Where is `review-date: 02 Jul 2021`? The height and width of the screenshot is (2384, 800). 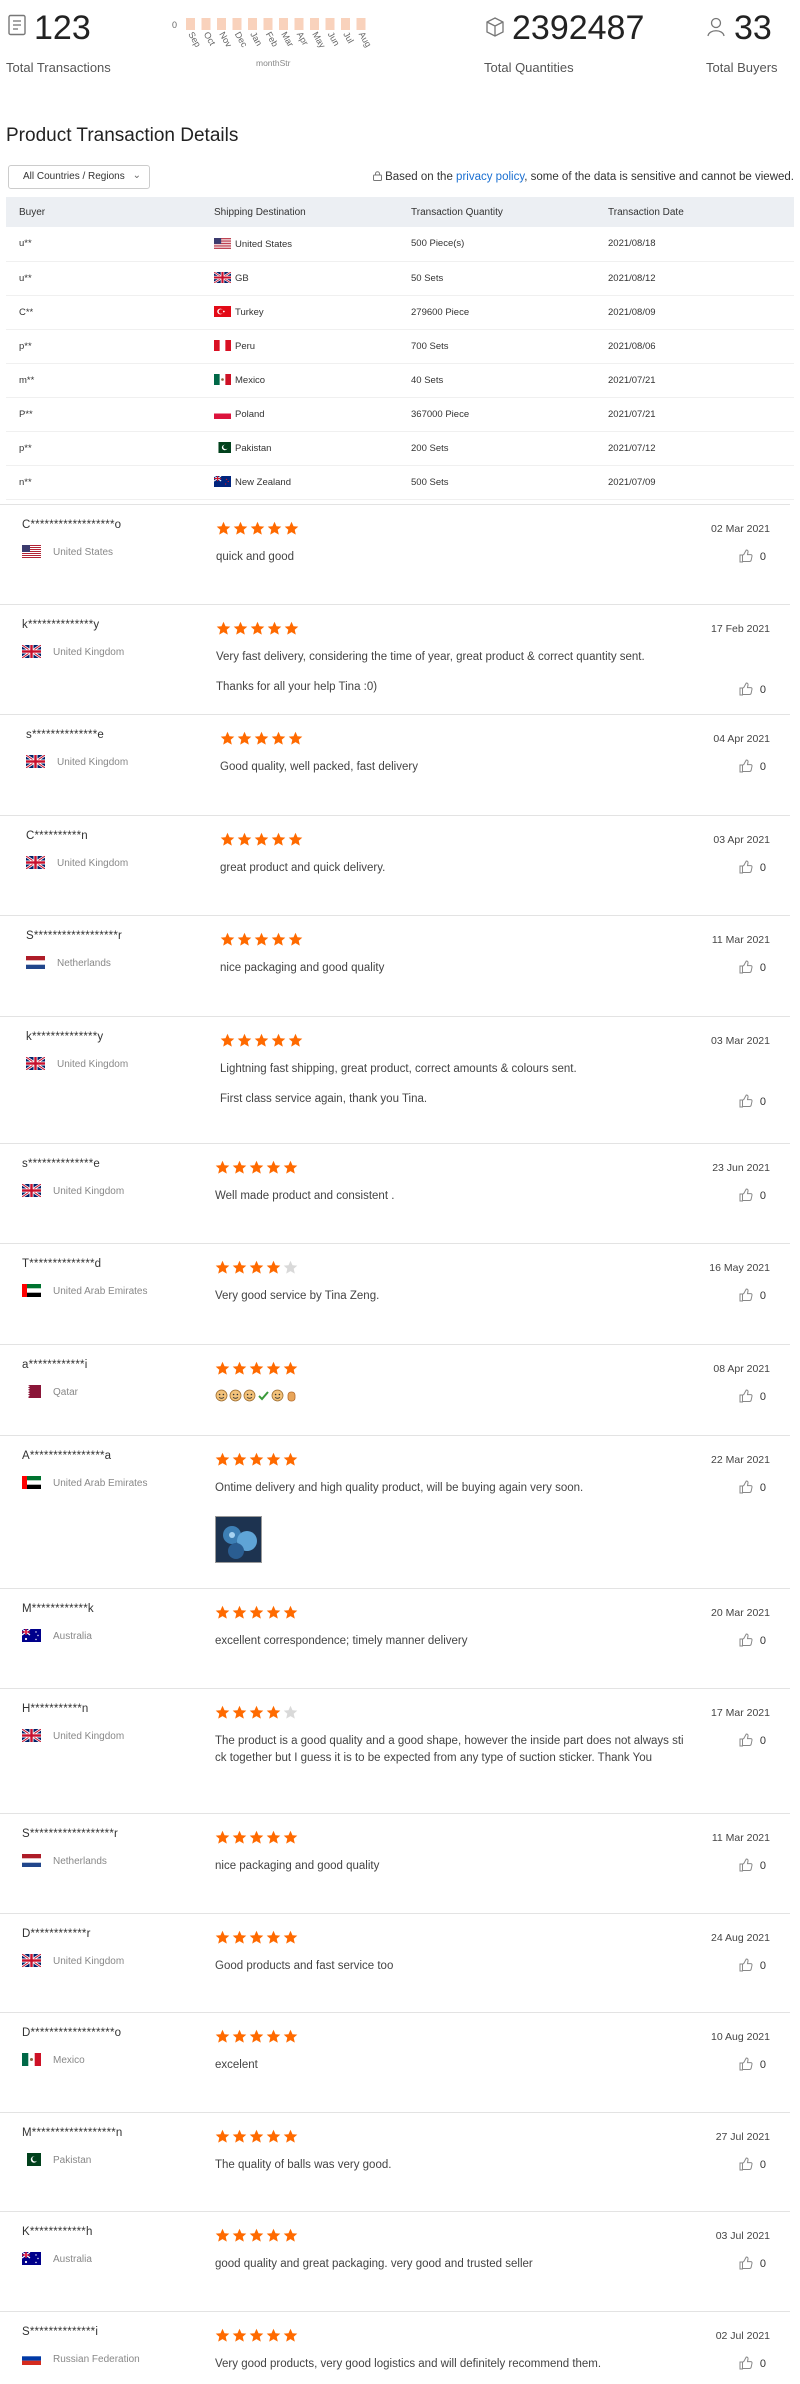 review-date: 02 Jul 2021 is located at coordinates (742, 2336).